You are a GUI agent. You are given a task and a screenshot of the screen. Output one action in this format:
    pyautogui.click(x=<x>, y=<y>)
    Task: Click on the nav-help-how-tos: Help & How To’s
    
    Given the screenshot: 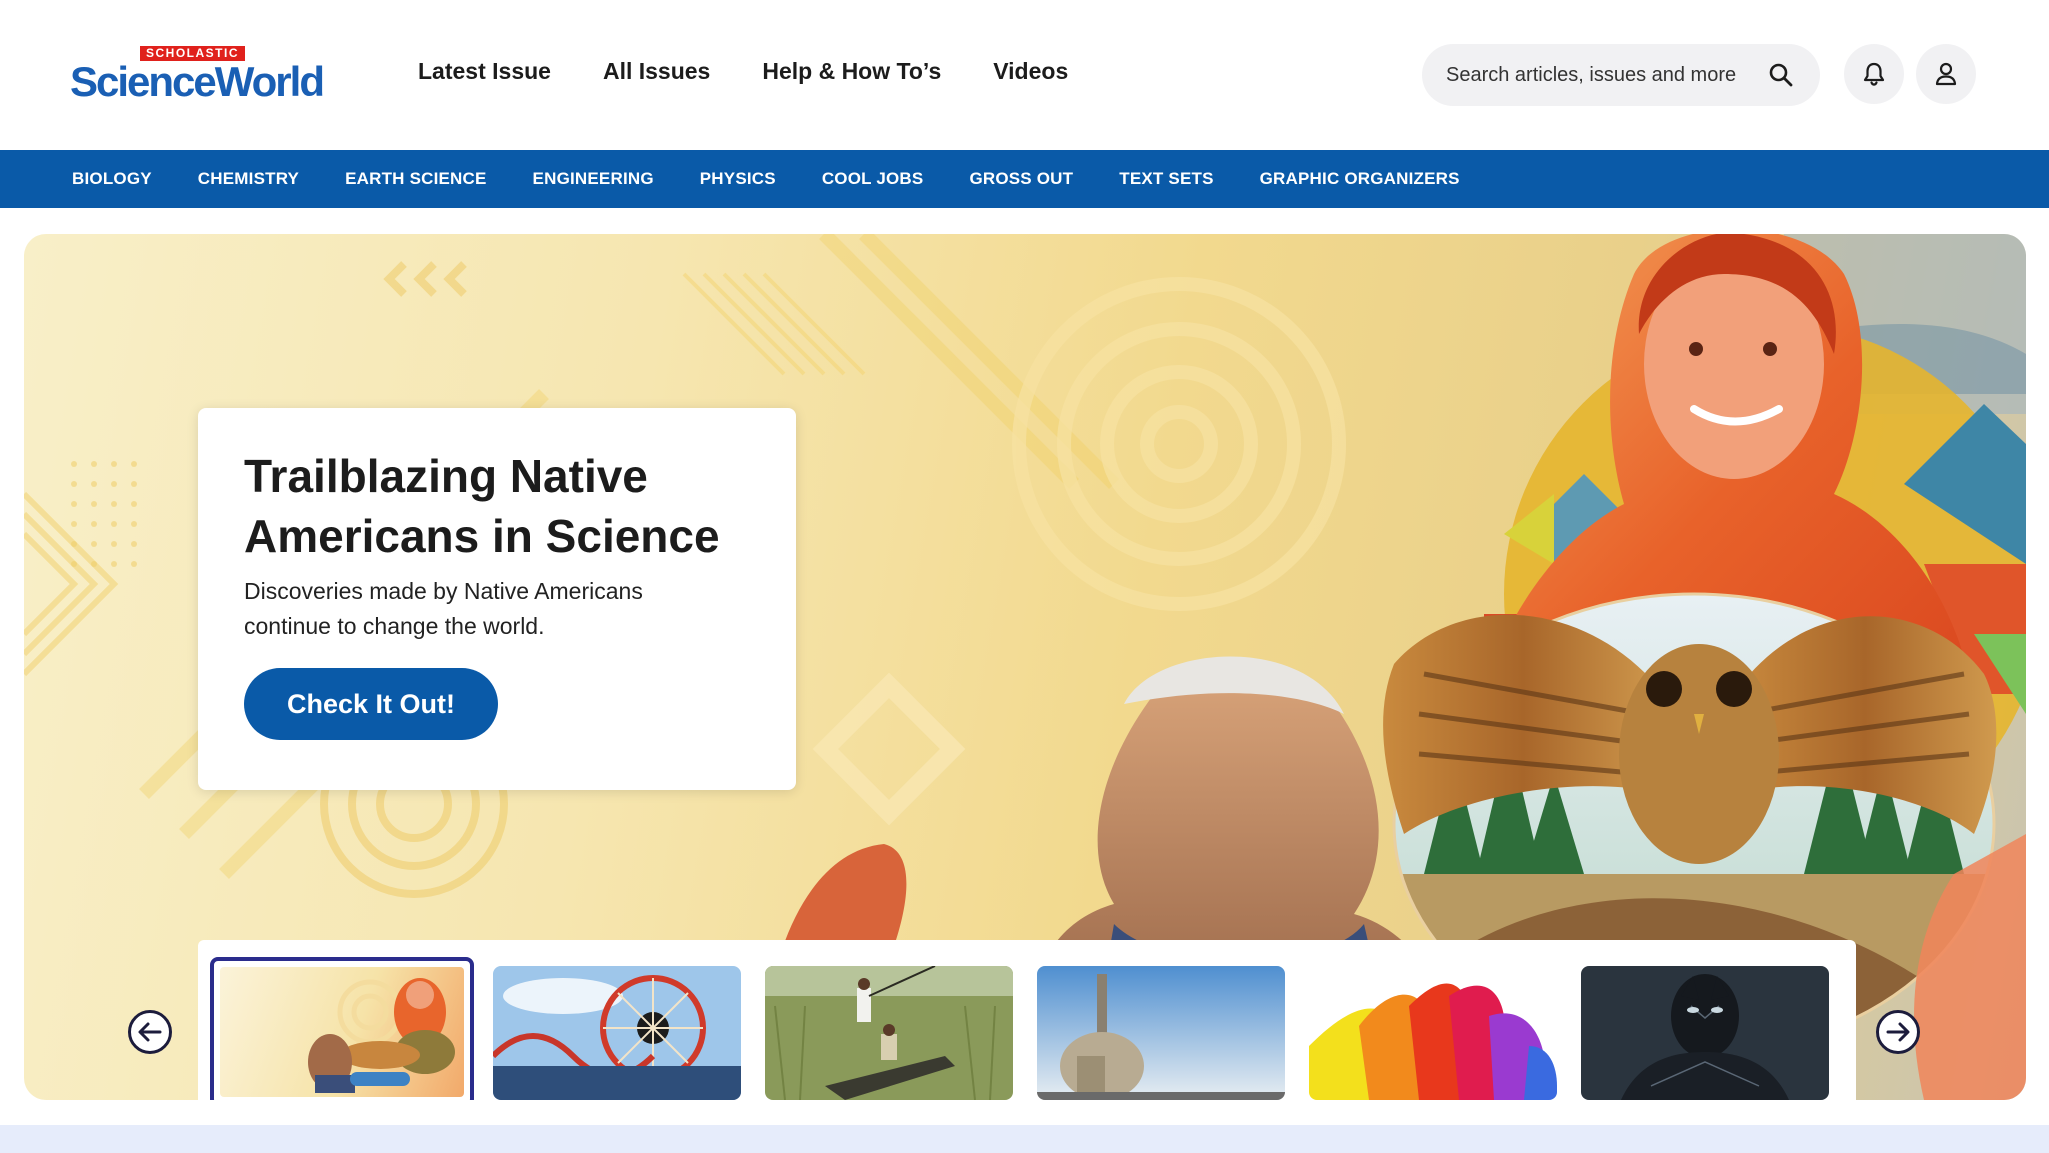 What is the action you would take?
    pyautogui.click(x=851, y=71)
    